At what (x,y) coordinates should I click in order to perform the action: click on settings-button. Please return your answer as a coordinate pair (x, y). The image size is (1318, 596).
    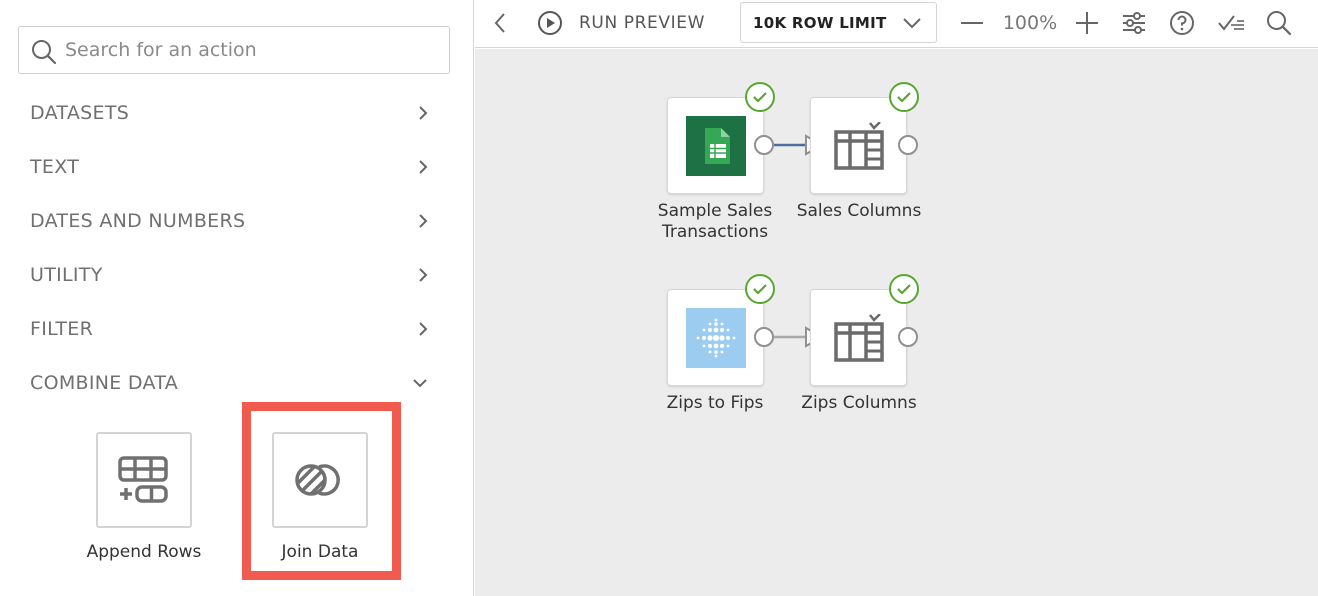
    Looking at the image, I should click on (1134, 23).